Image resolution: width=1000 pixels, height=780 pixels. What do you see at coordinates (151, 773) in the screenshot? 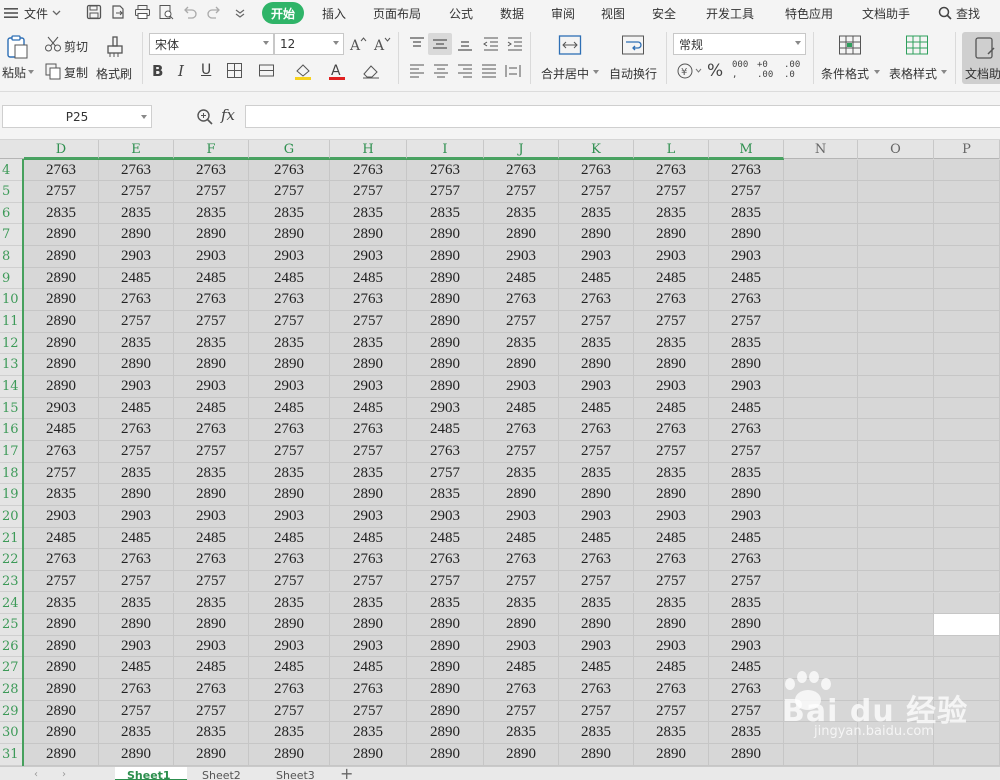
I see `sheet-tab-1: Sheet1` at bounding box center [151, 773].